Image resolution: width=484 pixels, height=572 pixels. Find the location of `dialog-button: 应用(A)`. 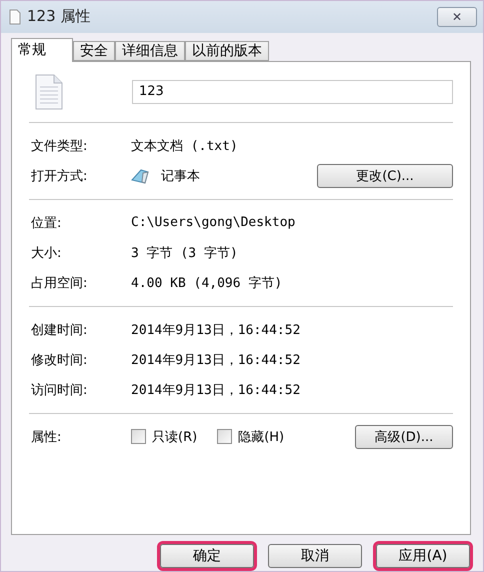

dialog-button: 应用(A) is located at coordinates (423, 556).